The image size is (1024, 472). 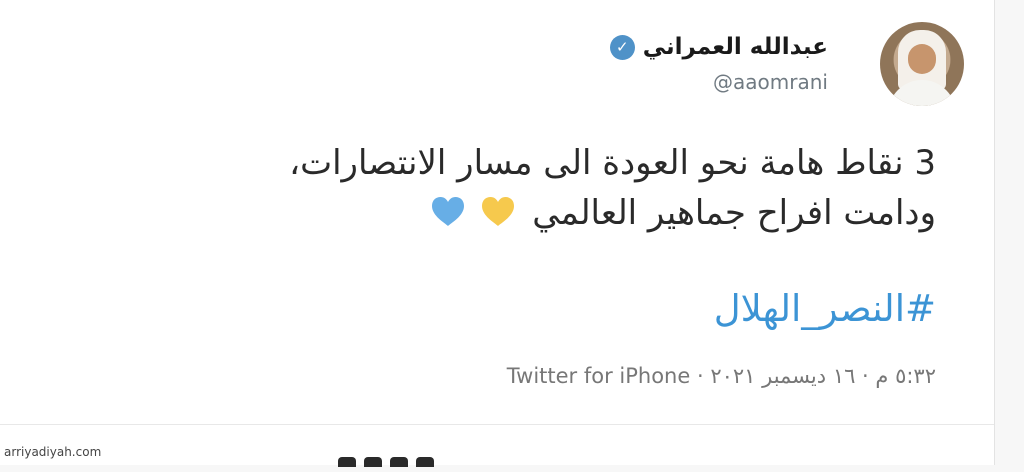 What do you see at coordinates (922, 59) in the screenshot?
I see `avatar-face-shape` at bounding box center [922, 59].